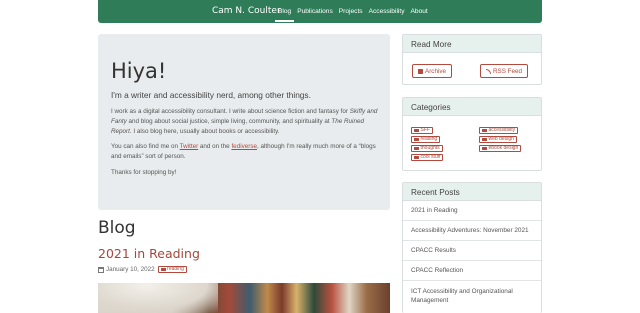  I want to click on recent-post-item: 2021 in Reading, so click(472, 211).